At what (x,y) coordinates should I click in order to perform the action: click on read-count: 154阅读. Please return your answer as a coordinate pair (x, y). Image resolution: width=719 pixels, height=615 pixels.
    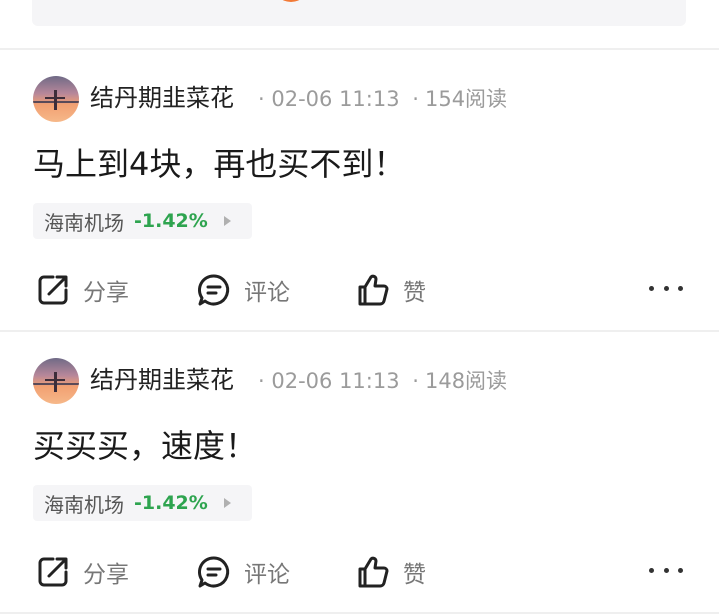
    Looking at the image, I should click on (466, 99).